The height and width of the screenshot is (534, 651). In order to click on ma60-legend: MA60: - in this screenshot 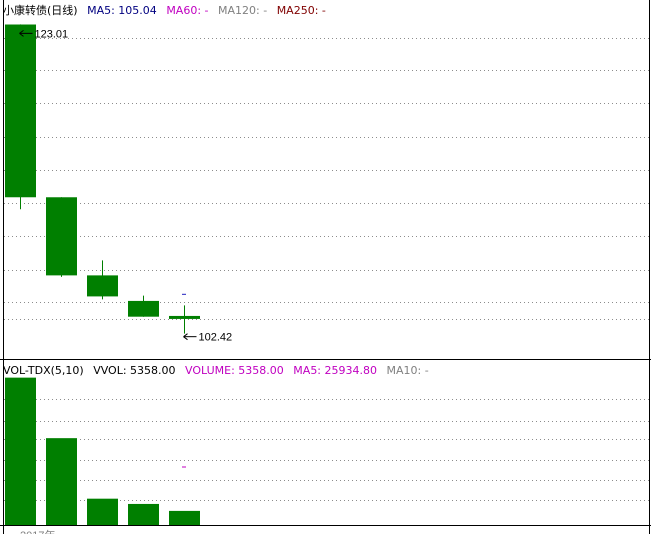, I will do `click(187, 10)`.